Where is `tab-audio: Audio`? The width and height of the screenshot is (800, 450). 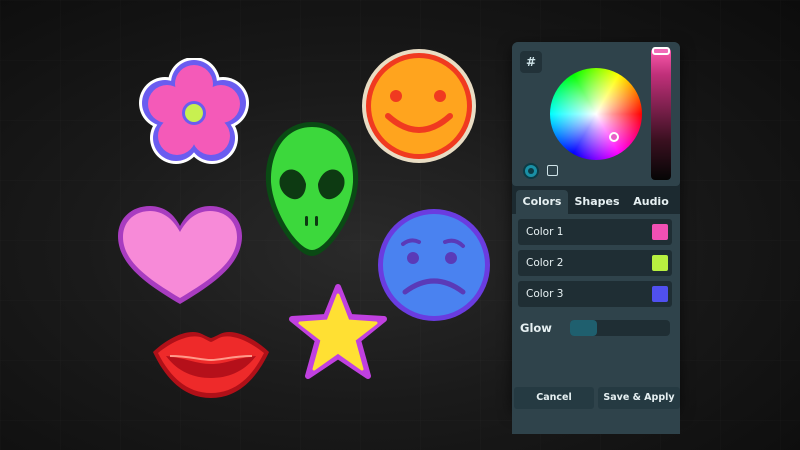
tab-audio: Audio is located at coordinates (651, 202).